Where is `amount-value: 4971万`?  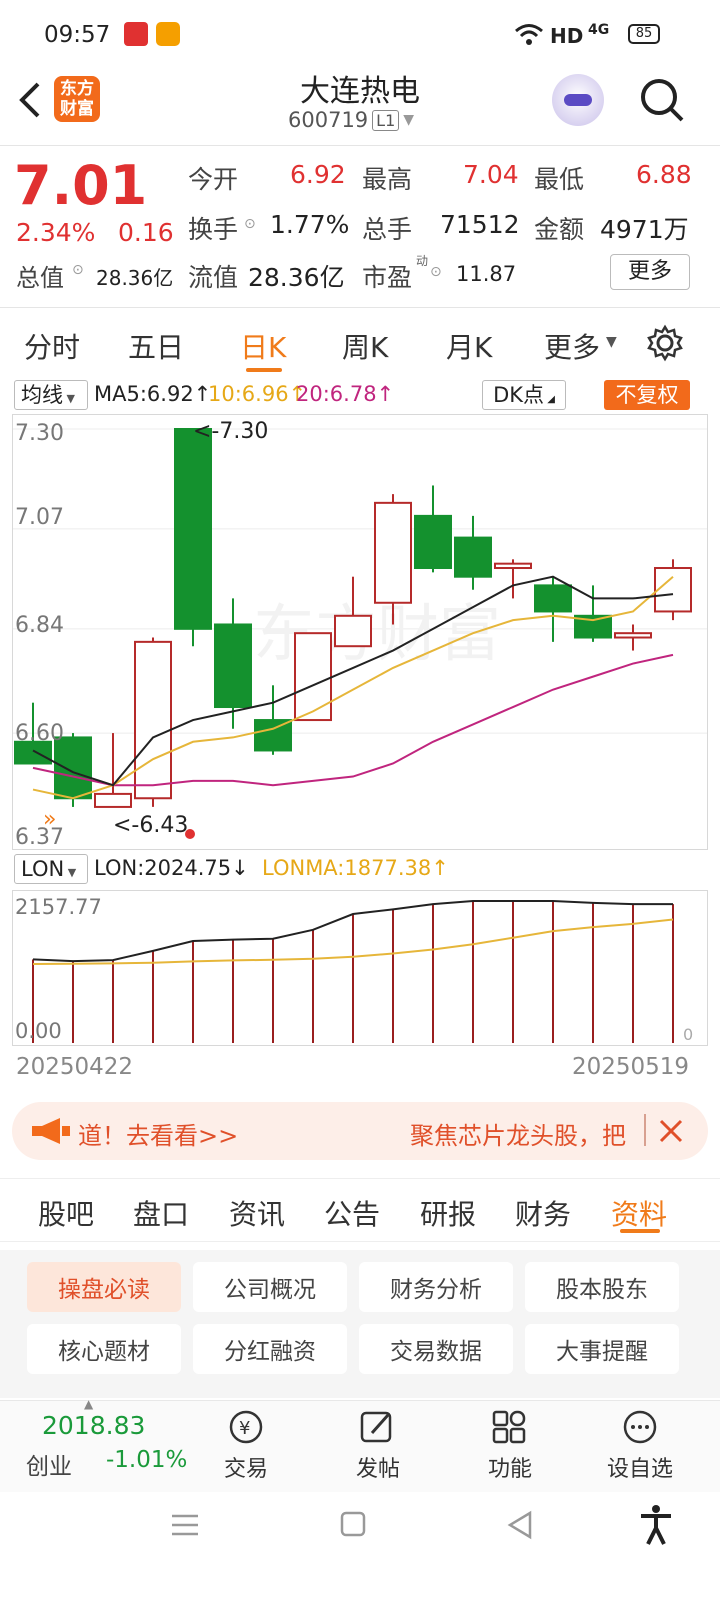 amount-value: 4971万 is located at coordinates (644, 229).